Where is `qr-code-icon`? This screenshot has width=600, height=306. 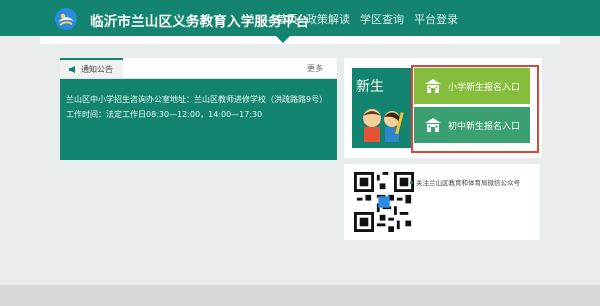 qr-code-icon is located at coordinates (384, 202).